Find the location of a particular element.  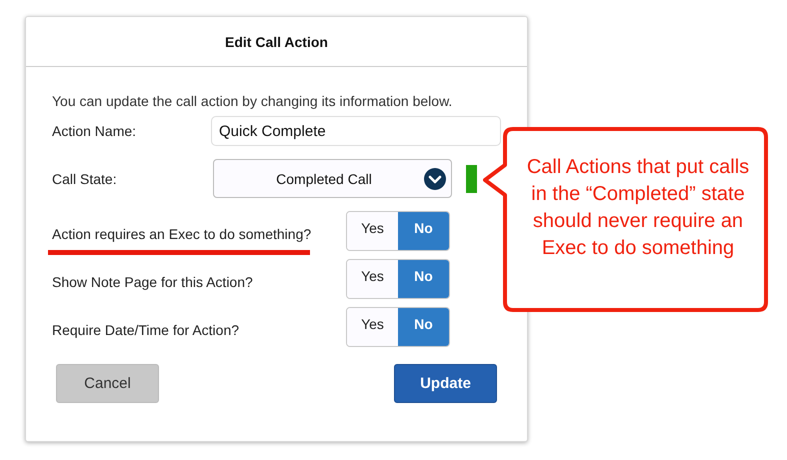

question-label: Show Note Page for this Action? is located at coordinates (152, 282).